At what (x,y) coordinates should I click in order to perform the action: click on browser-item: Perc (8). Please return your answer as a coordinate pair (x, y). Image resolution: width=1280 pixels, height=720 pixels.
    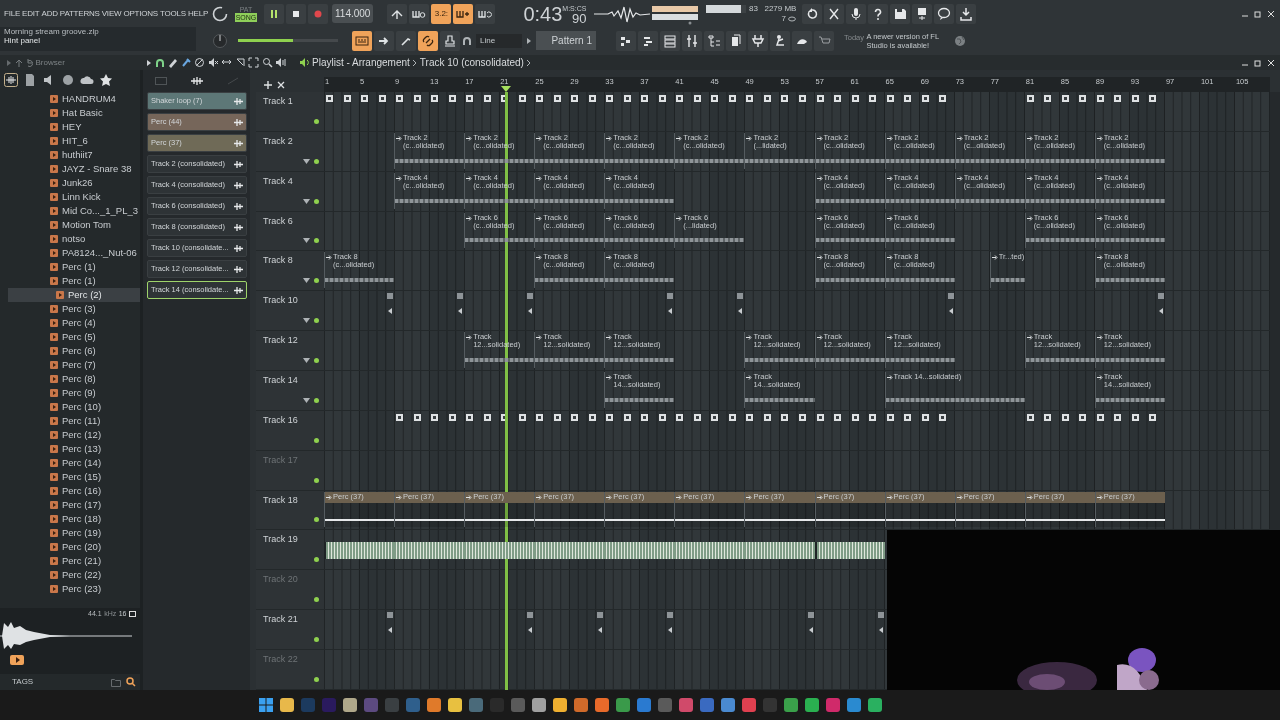
    Looking at the image, I should click on (70, 379).